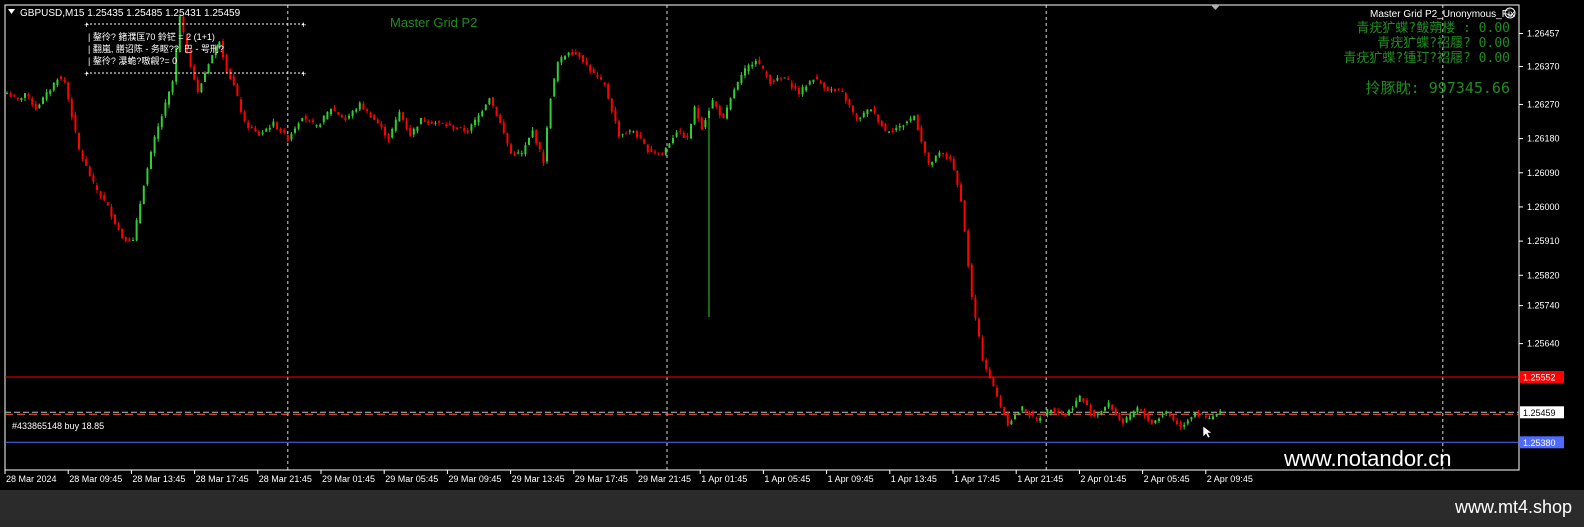  I want to click on x-tick-label: 2 Apr 01:45, so click(1103, 479).